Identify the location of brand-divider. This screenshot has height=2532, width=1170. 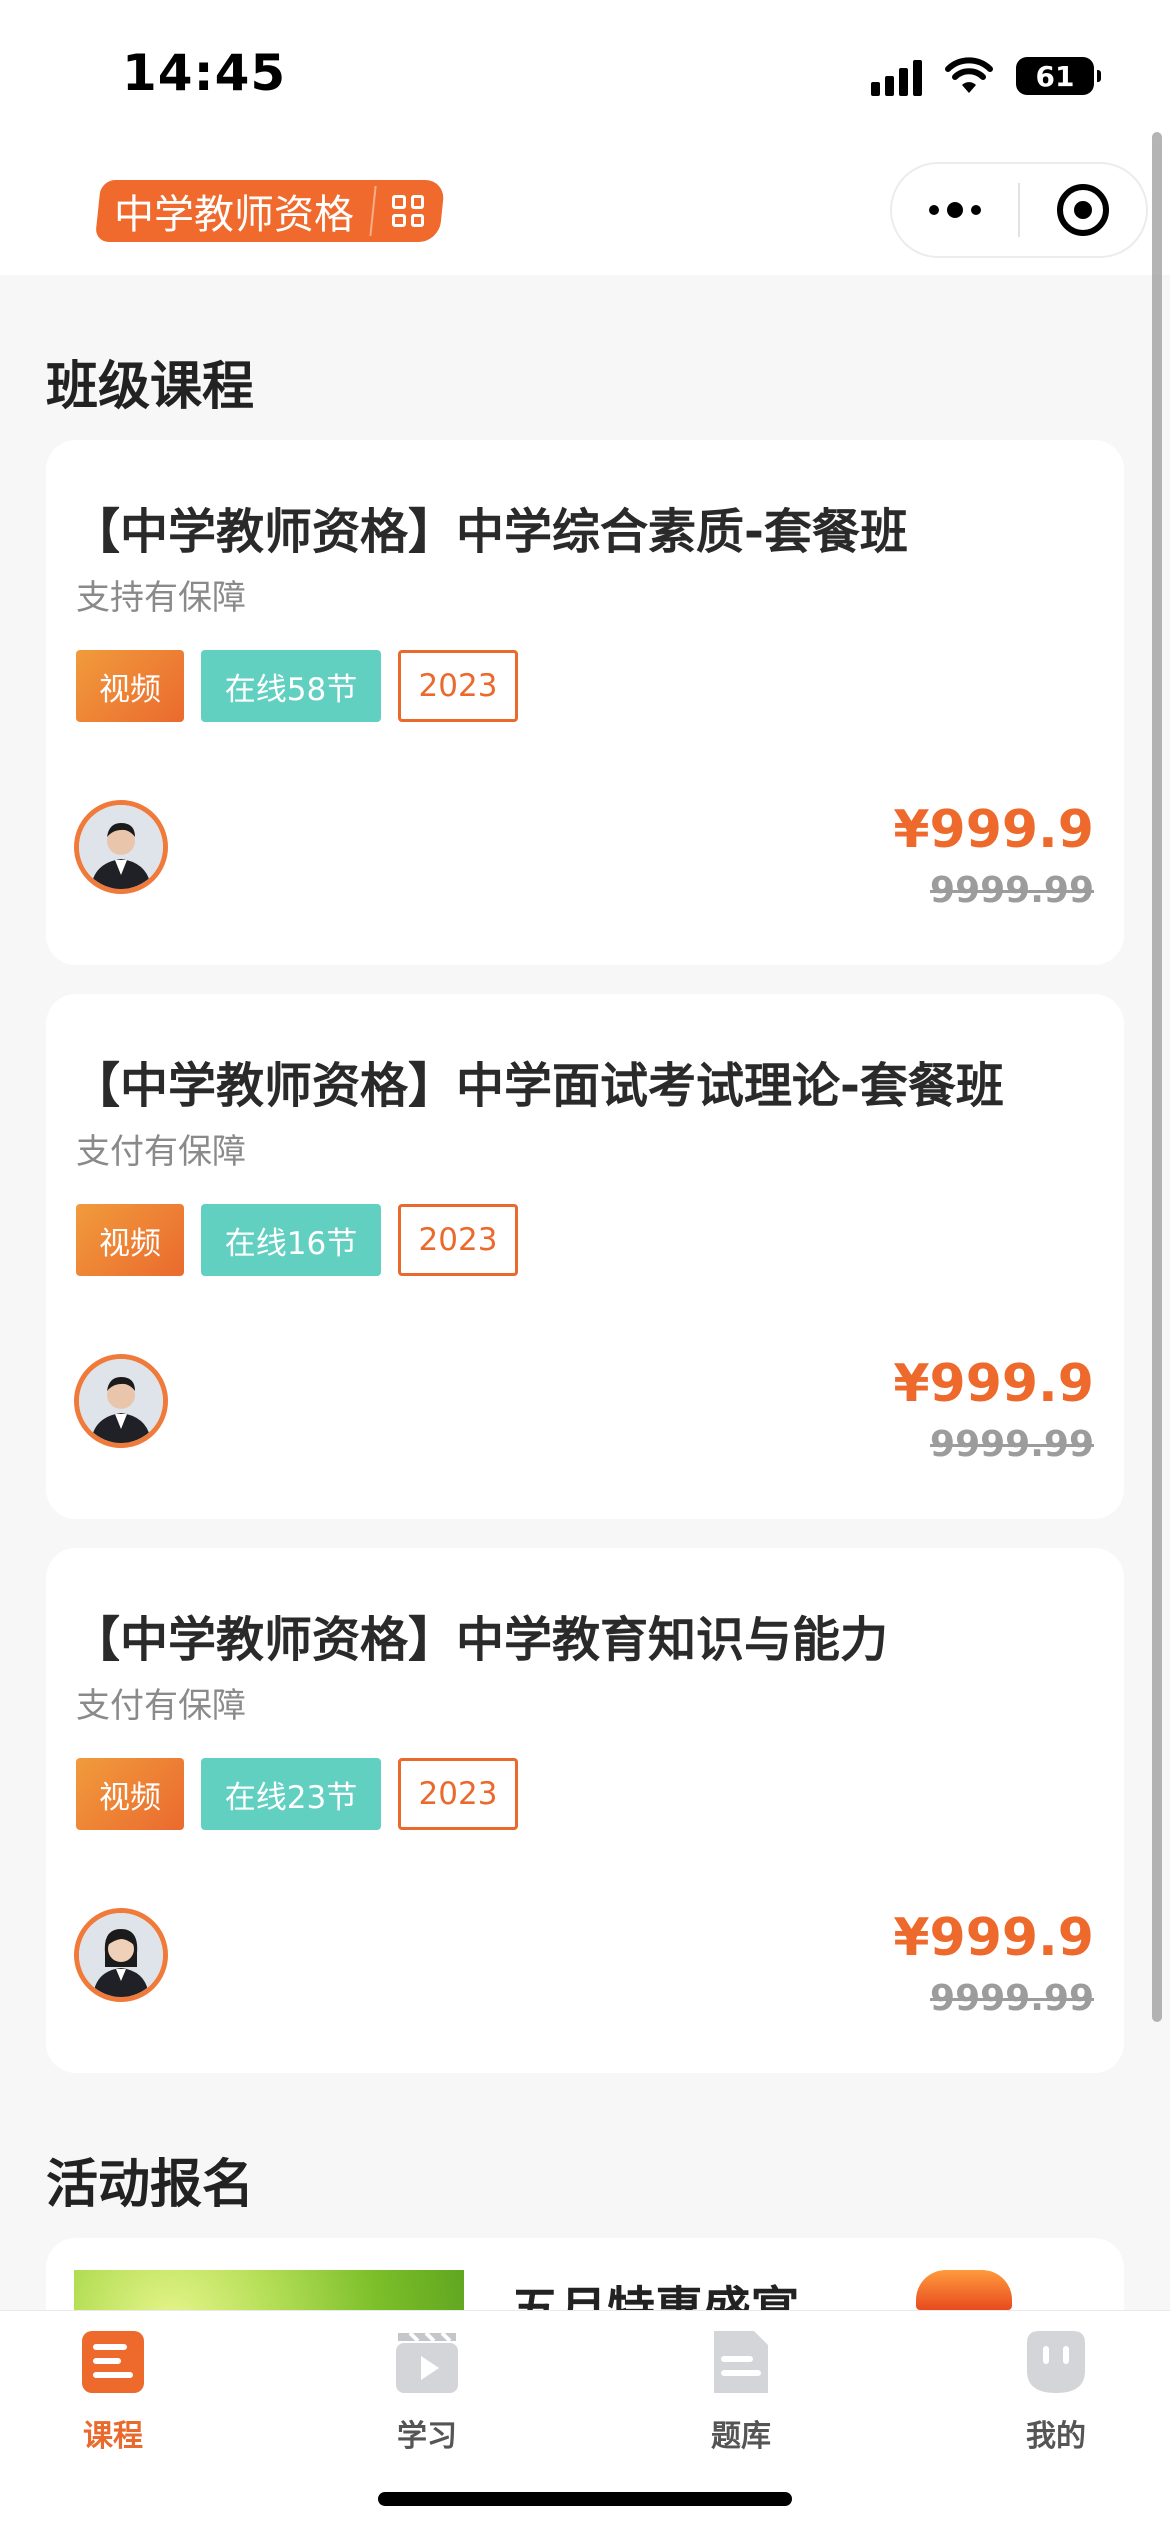
(373, 211).